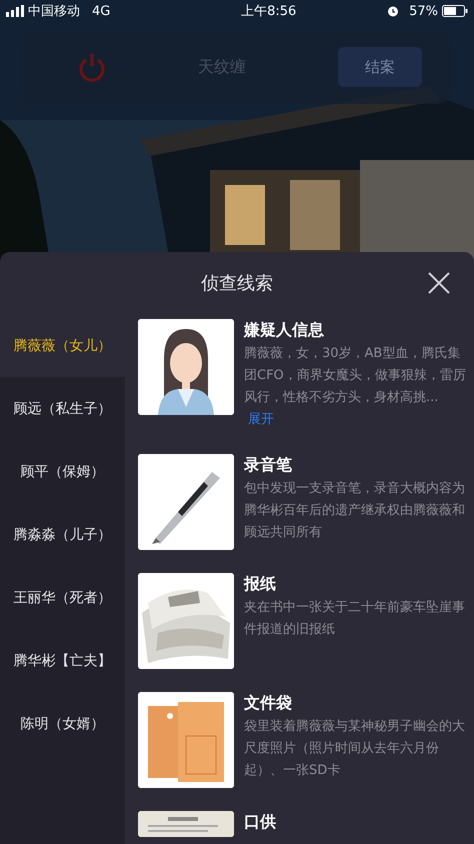 The height and width of the screenshot is (844, 474). I want to click on close-case-button: 结案, so click(380, 67).